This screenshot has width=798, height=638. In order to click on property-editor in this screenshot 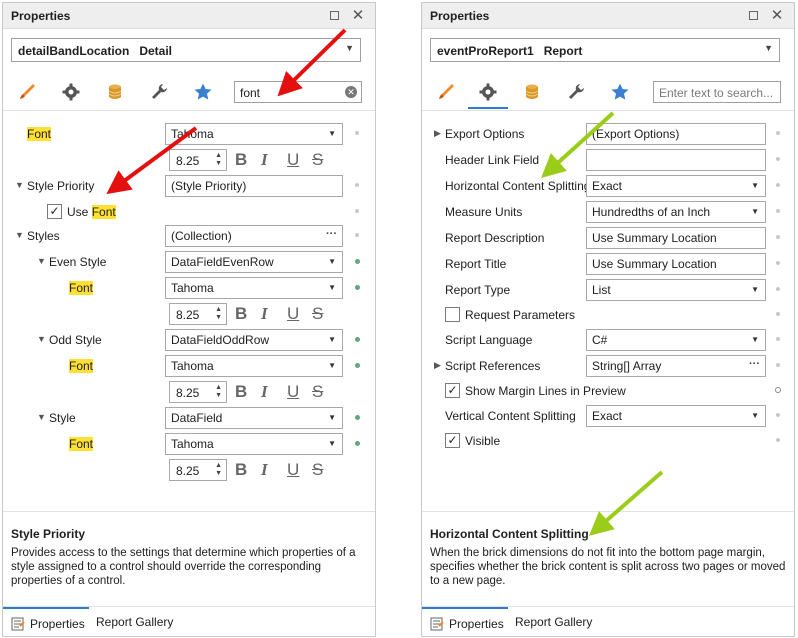, I will do `click(676, 160)`.